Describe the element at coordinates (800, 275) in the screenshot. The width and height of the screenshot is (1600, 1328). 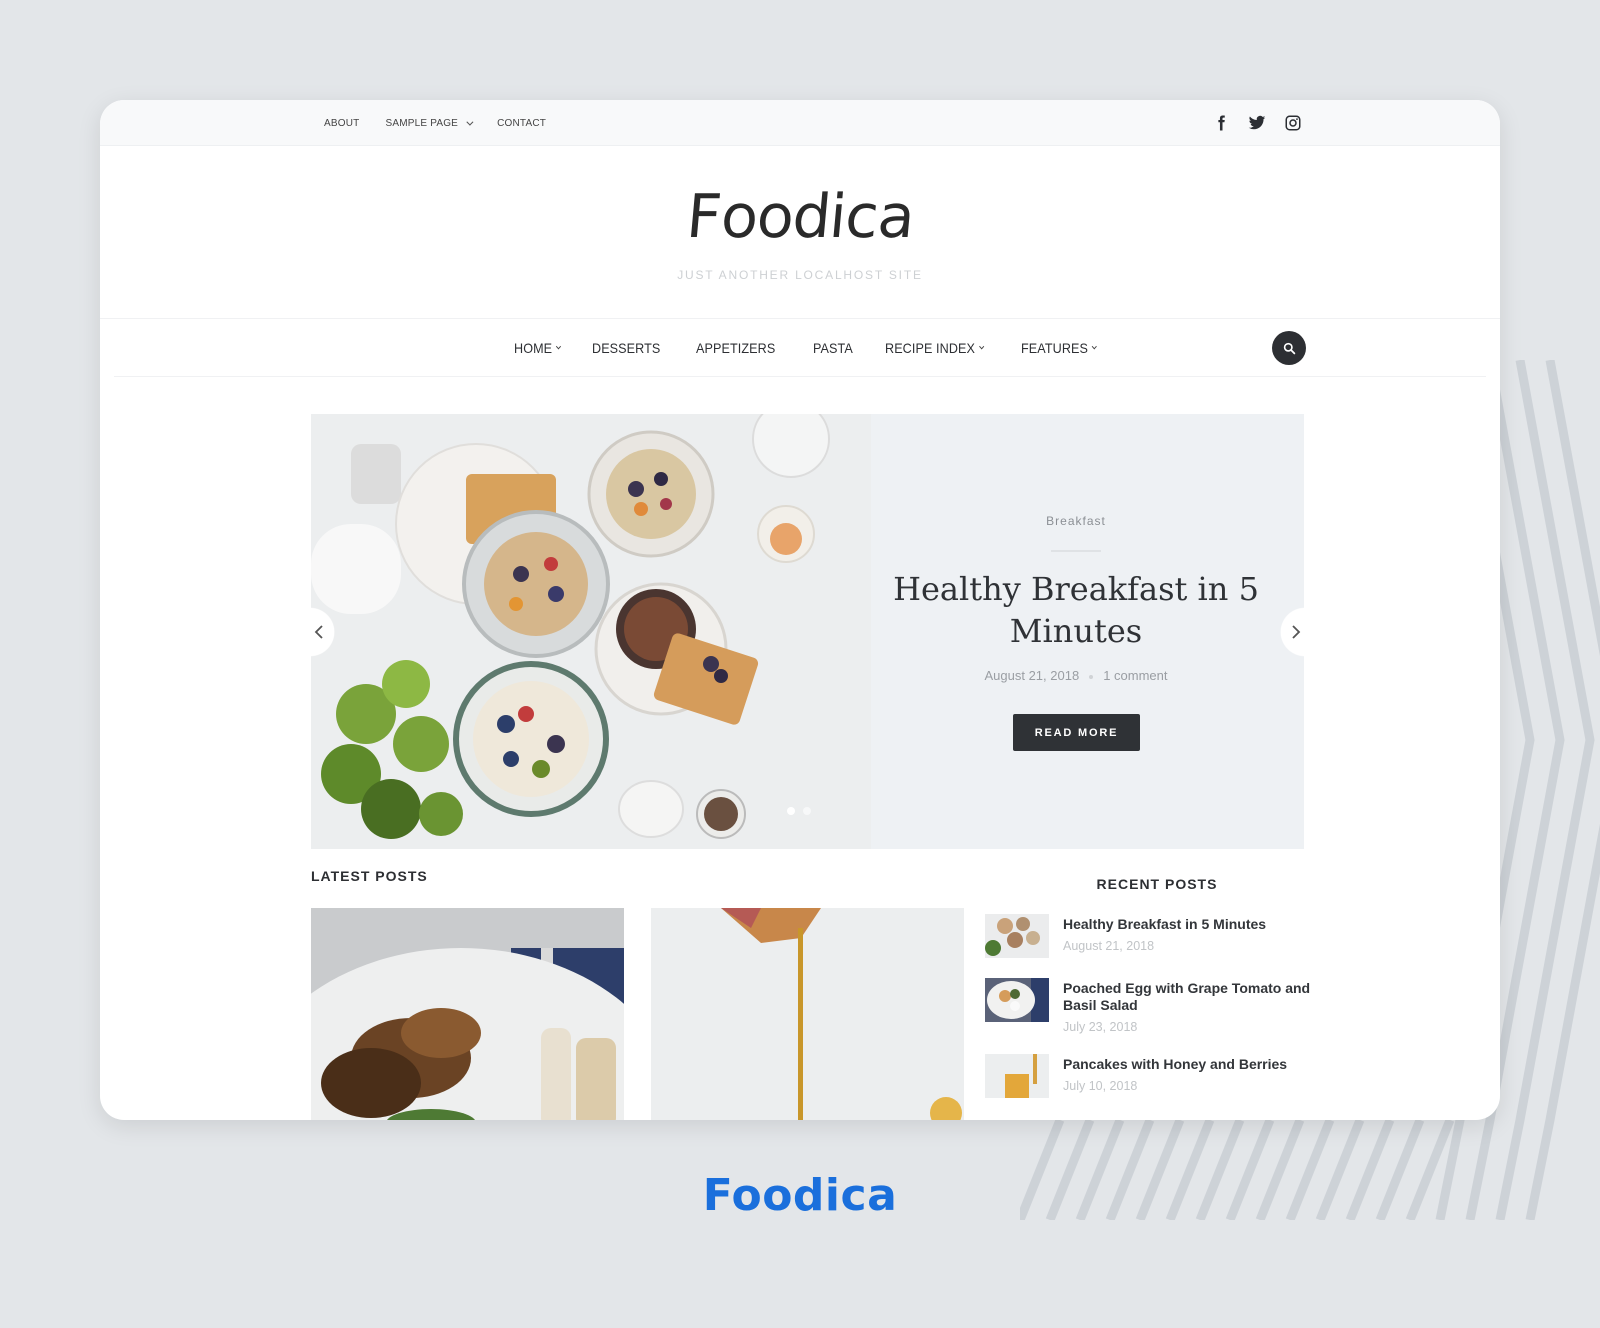
I see `site-tagline: JUST ANOTHER LOCALHOST SITE` at that location.